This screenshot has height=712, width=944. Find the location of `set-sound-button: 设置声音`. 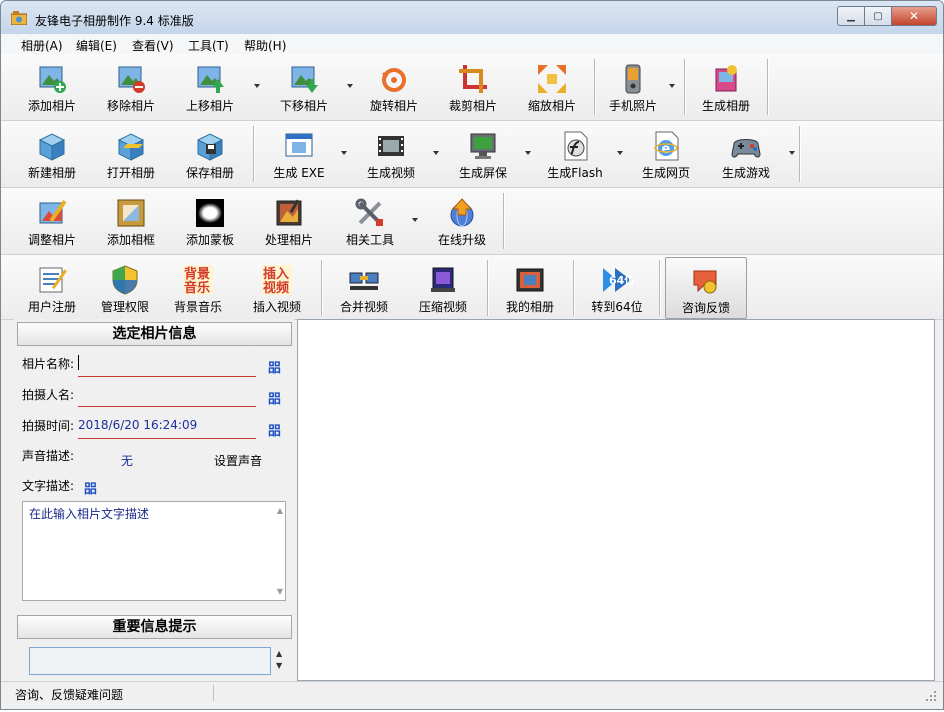

set-sound-button: 设置声音 is located at coordinates (238, 460).